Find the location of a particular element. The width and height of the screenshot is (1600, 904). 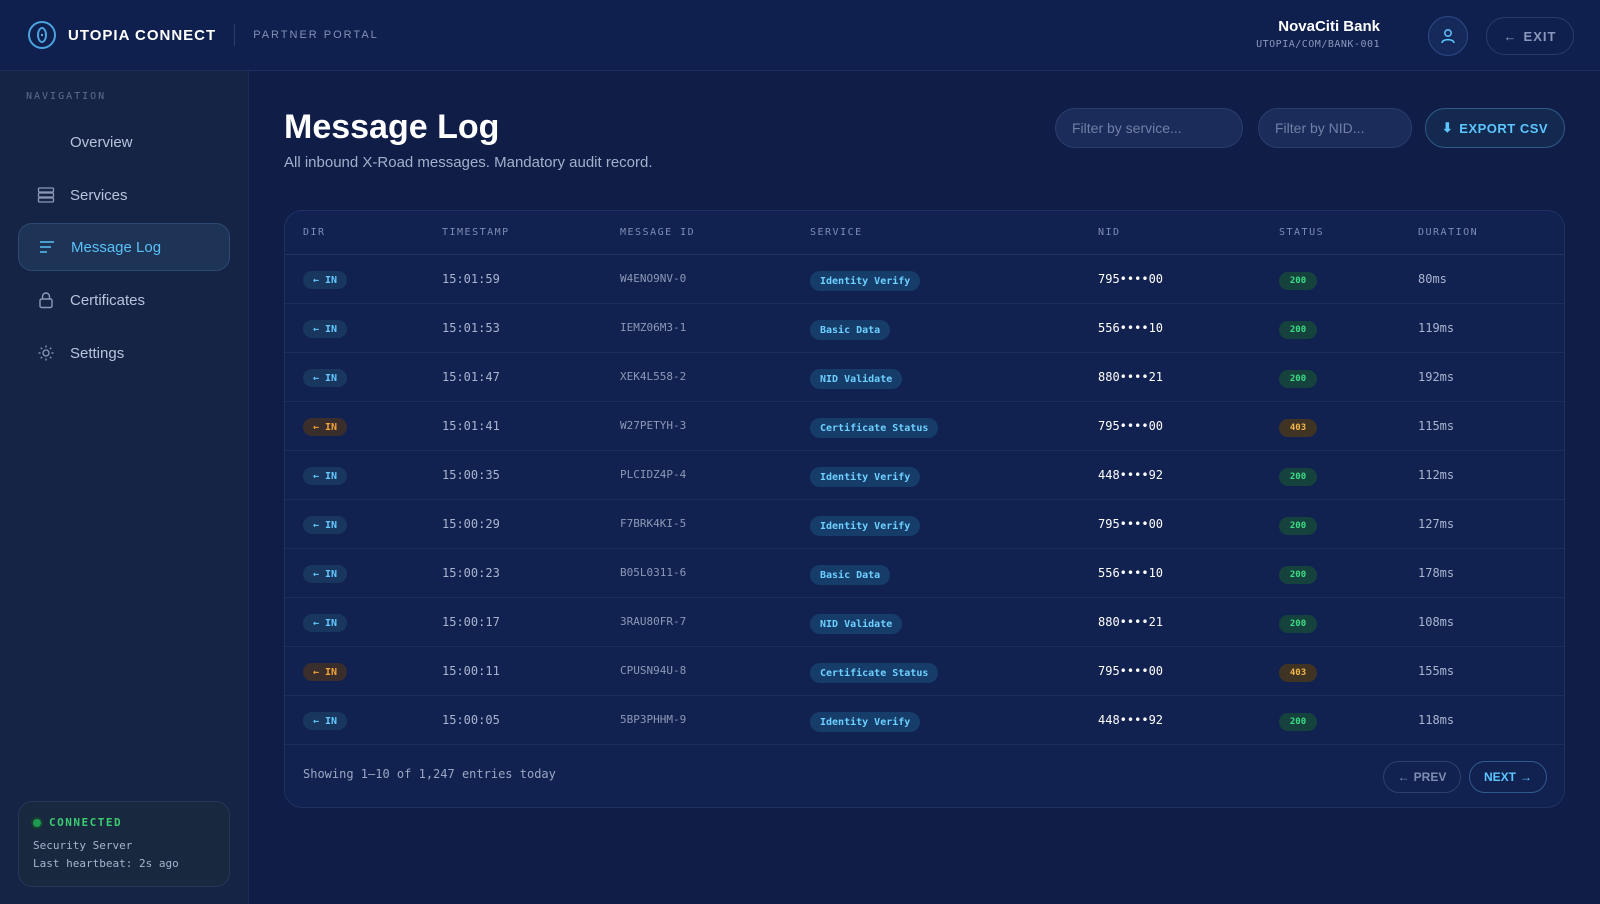

status-dot-icon is located at coordinates (37, 822).